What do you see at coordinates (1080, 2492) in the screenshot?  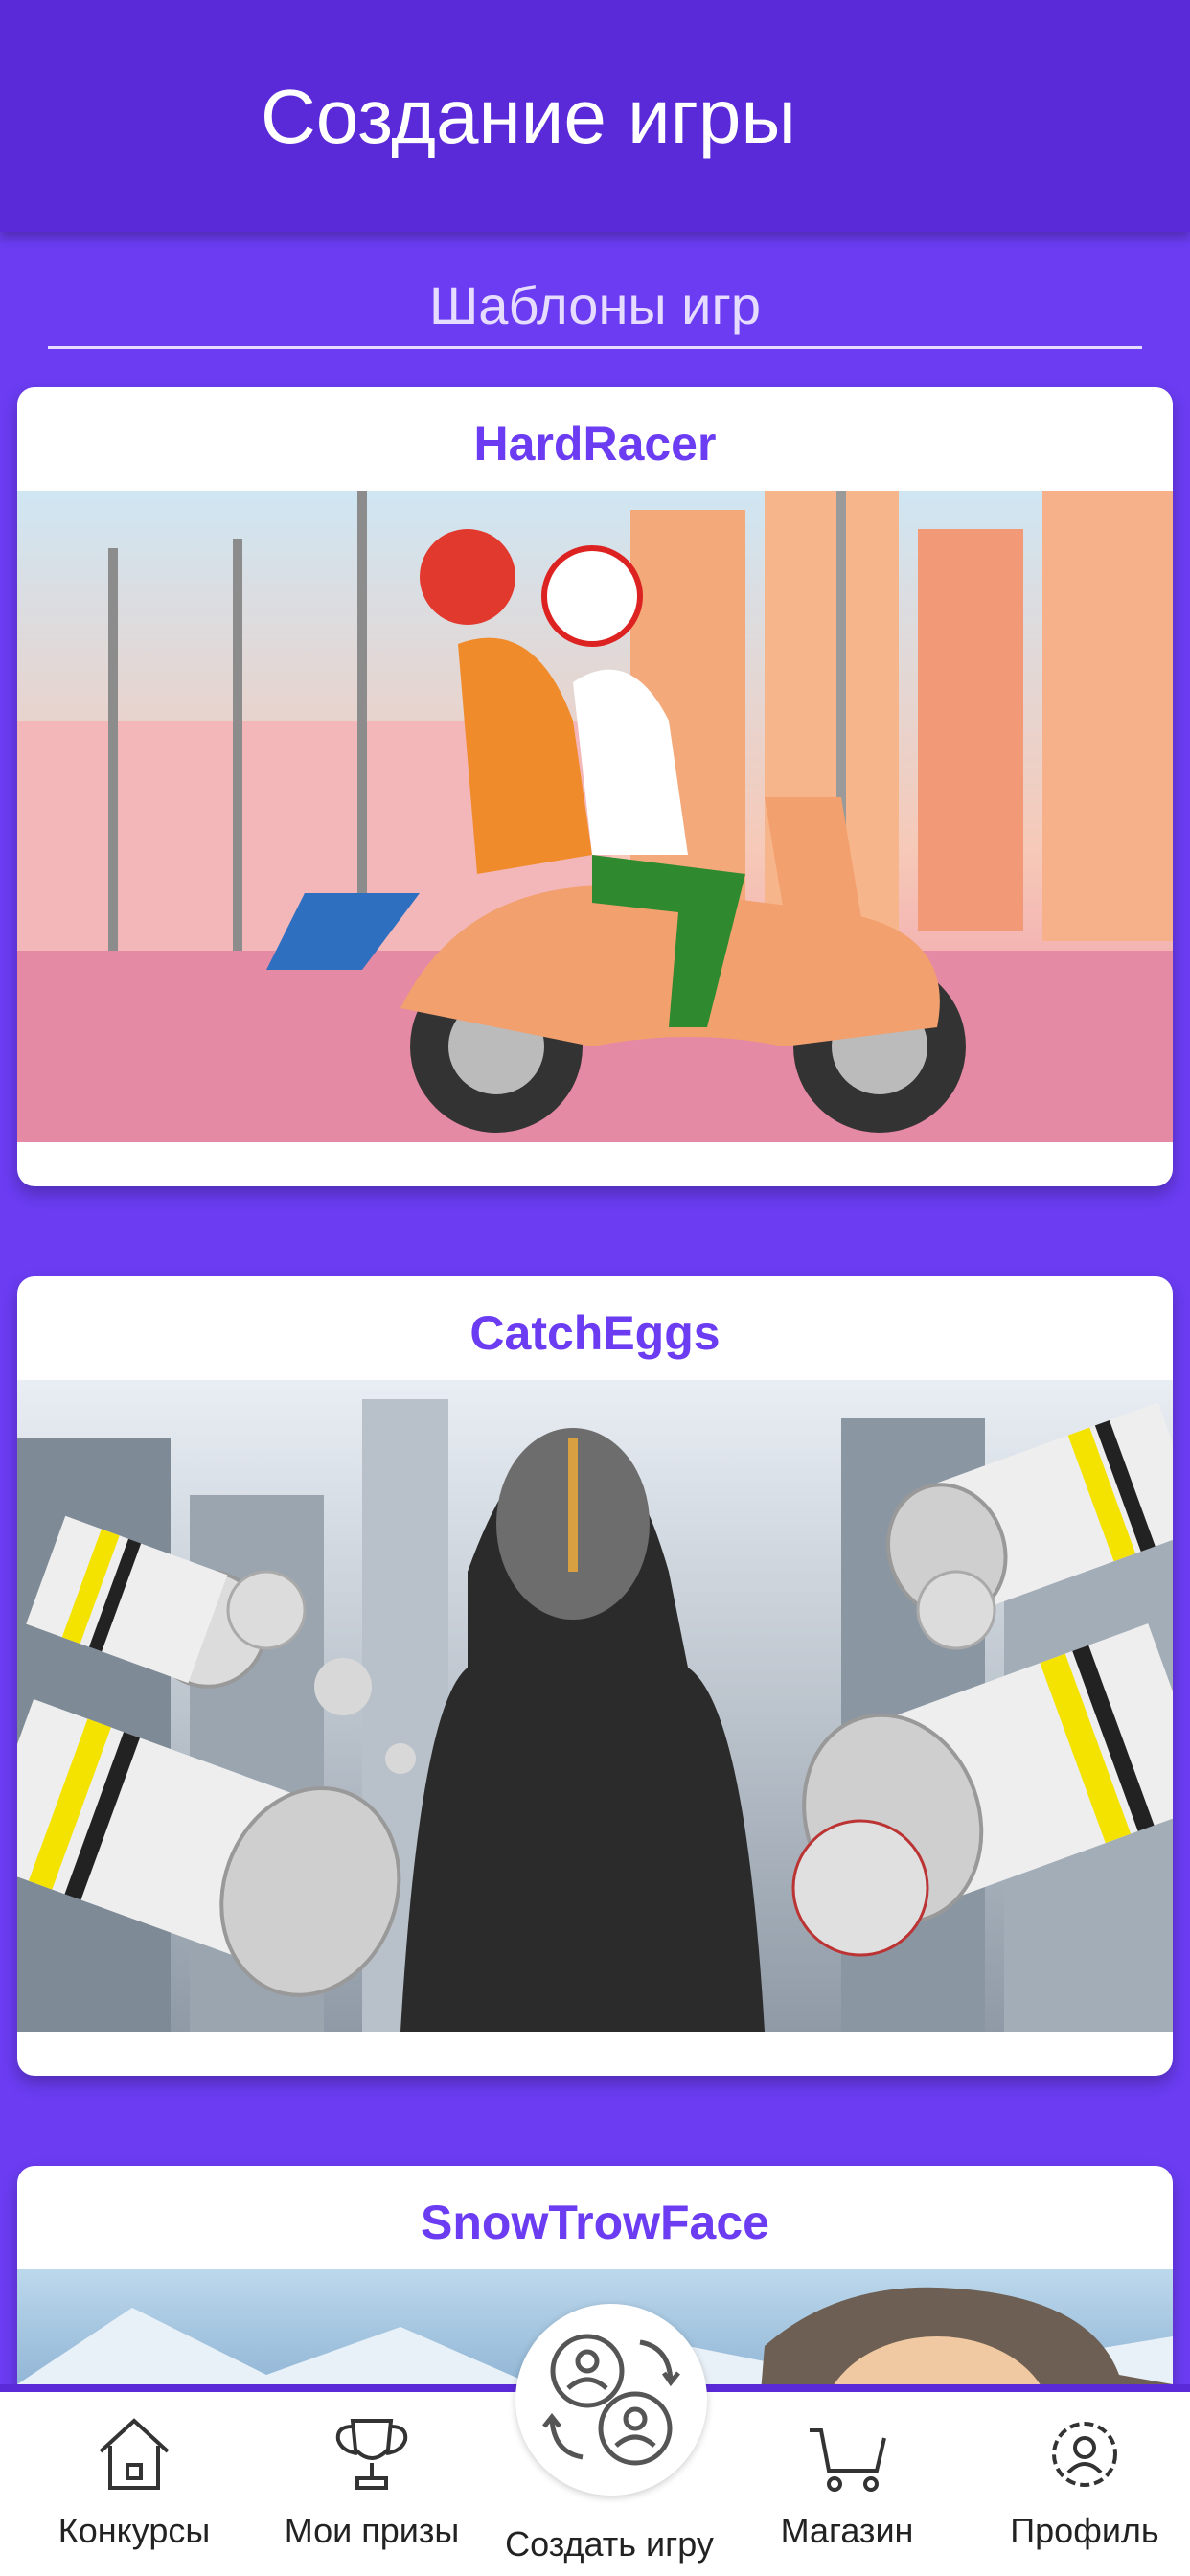 I see `tab-profile: Профиль` at bounding box center [1080, 2492].